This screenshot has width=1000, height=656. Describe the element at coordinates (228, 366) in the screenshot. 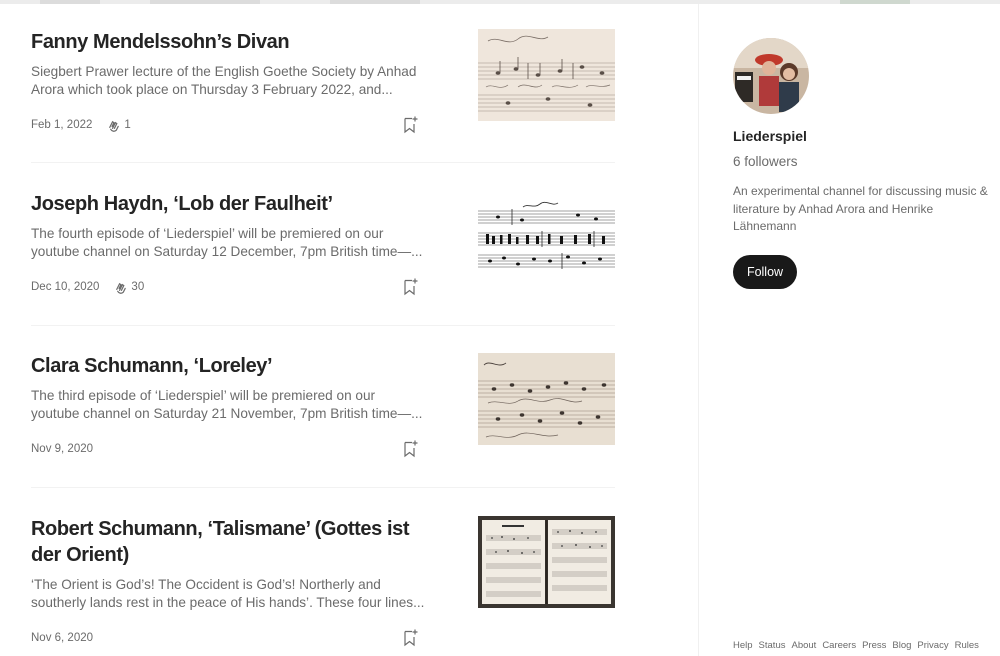

I see `post-title: Clara Schumann, ‘Loreley’` at that location.